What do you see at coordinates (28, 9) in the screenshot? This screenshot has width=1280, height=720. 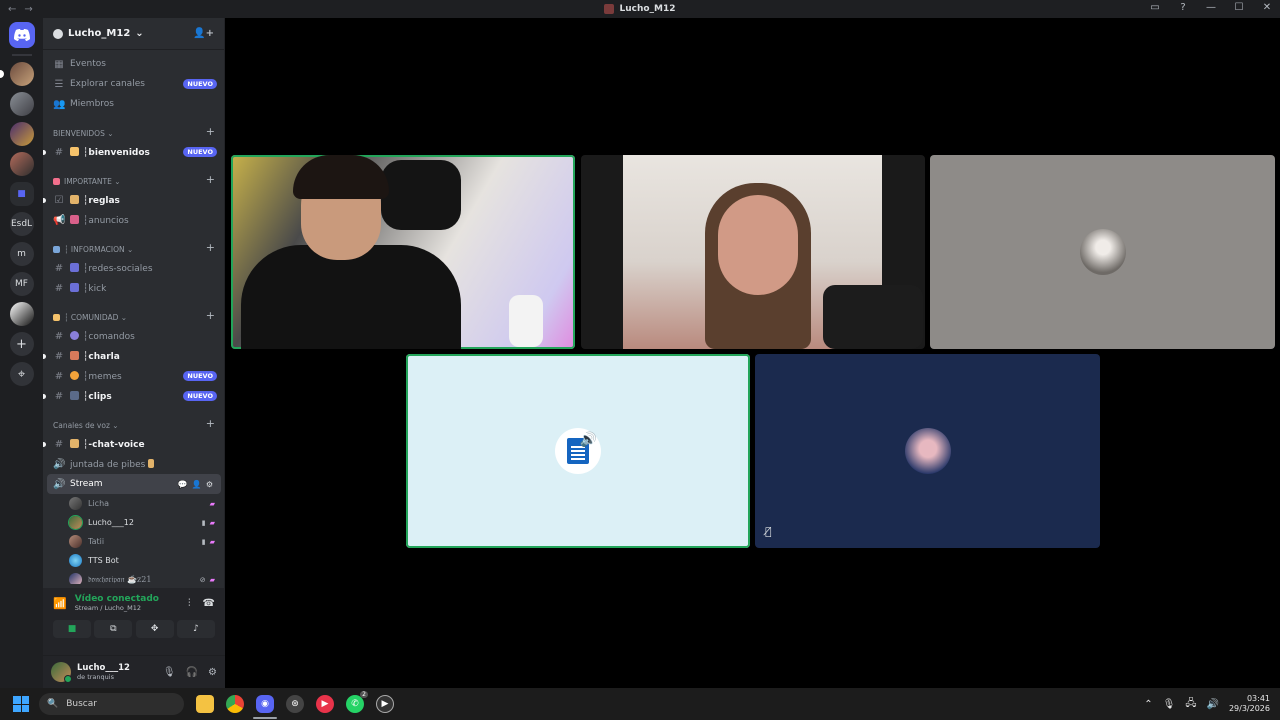 I see `forward-arrow-icon: →` at bounding box center [28, 9].